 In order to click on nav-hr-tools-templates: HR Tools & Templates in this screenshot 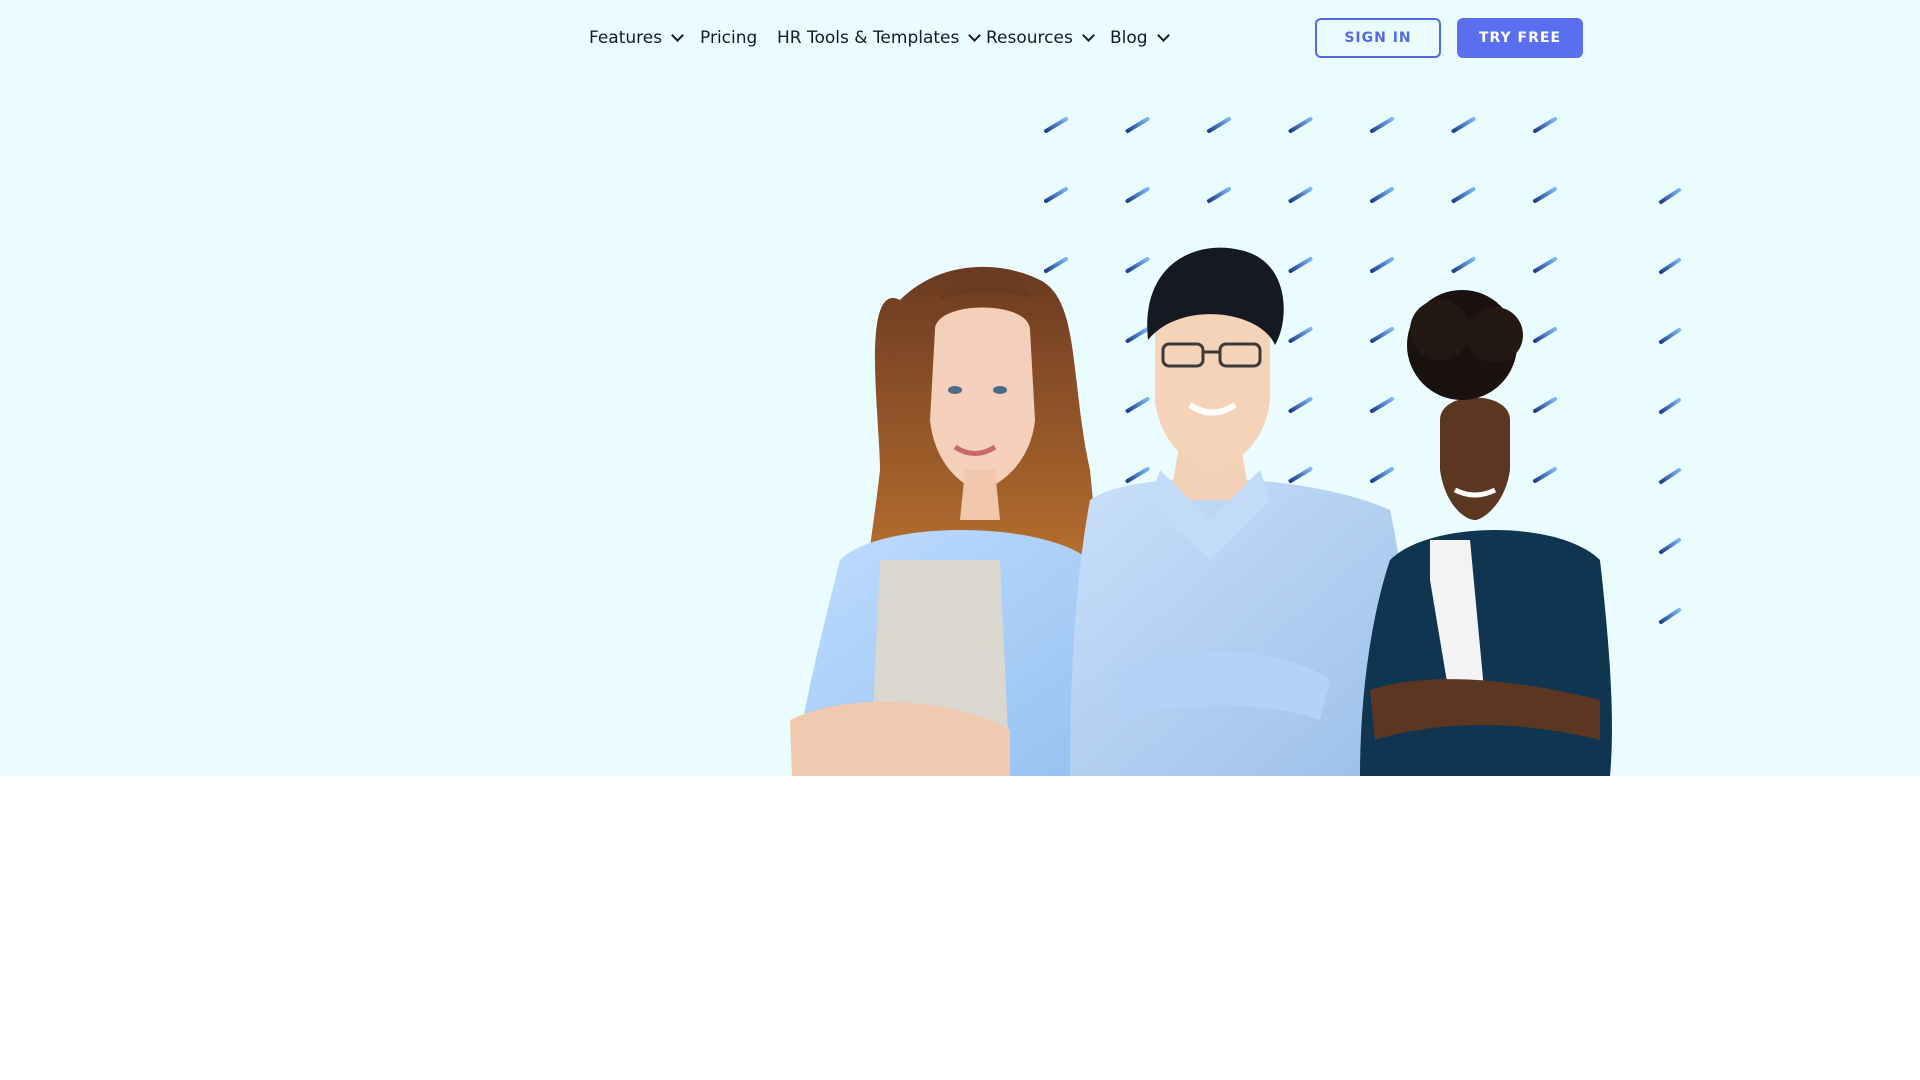, I will do `click(879, 38)`.